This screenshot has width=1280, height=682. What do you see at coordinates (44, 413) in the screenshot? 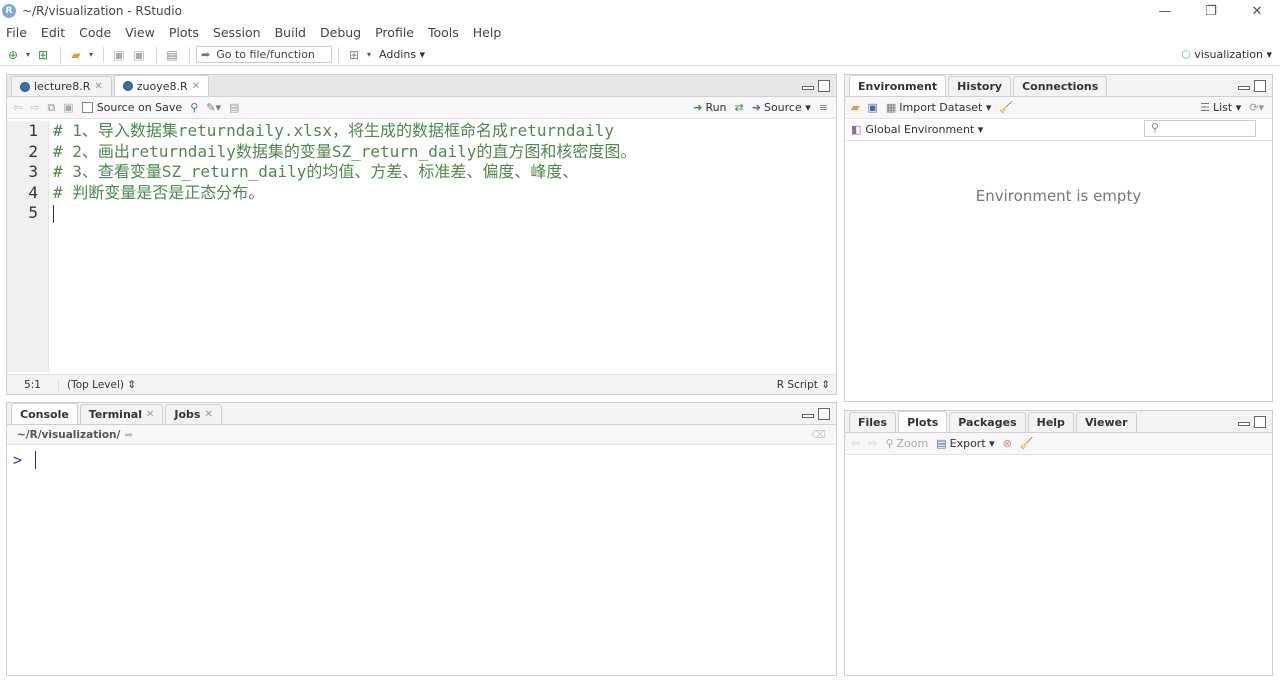
I see `tab-console: Console` at bounding box center [44, 413].